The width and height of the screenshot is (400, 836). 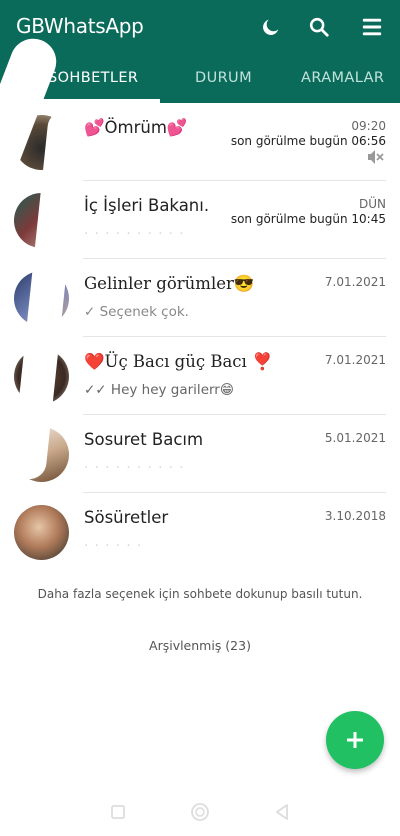 I want to click on chat-name: Gelinler görümler😎, so click(x=169, y=283).